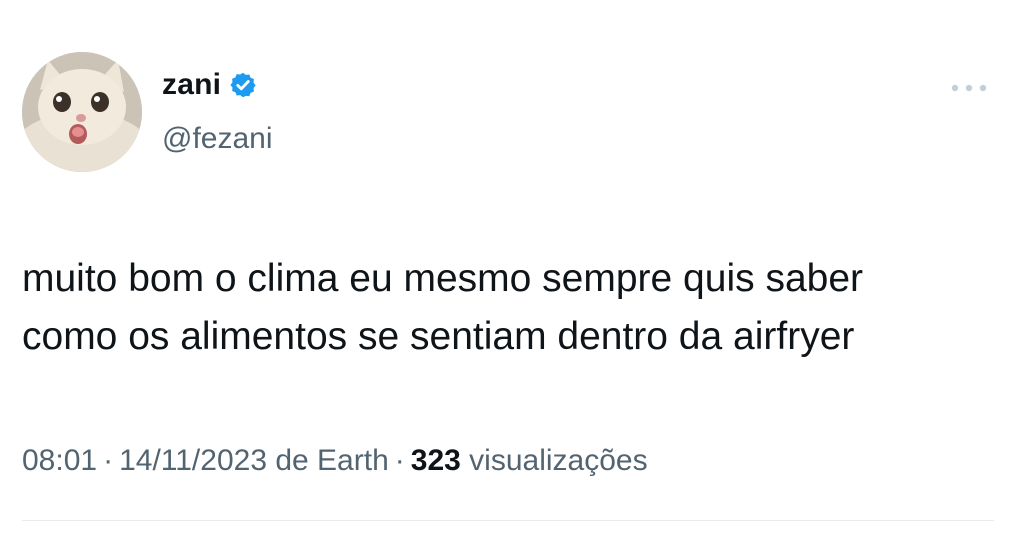  Describe the element at coordinates (436, 460) in the screenshot. I see `views-count: 323` at that location.